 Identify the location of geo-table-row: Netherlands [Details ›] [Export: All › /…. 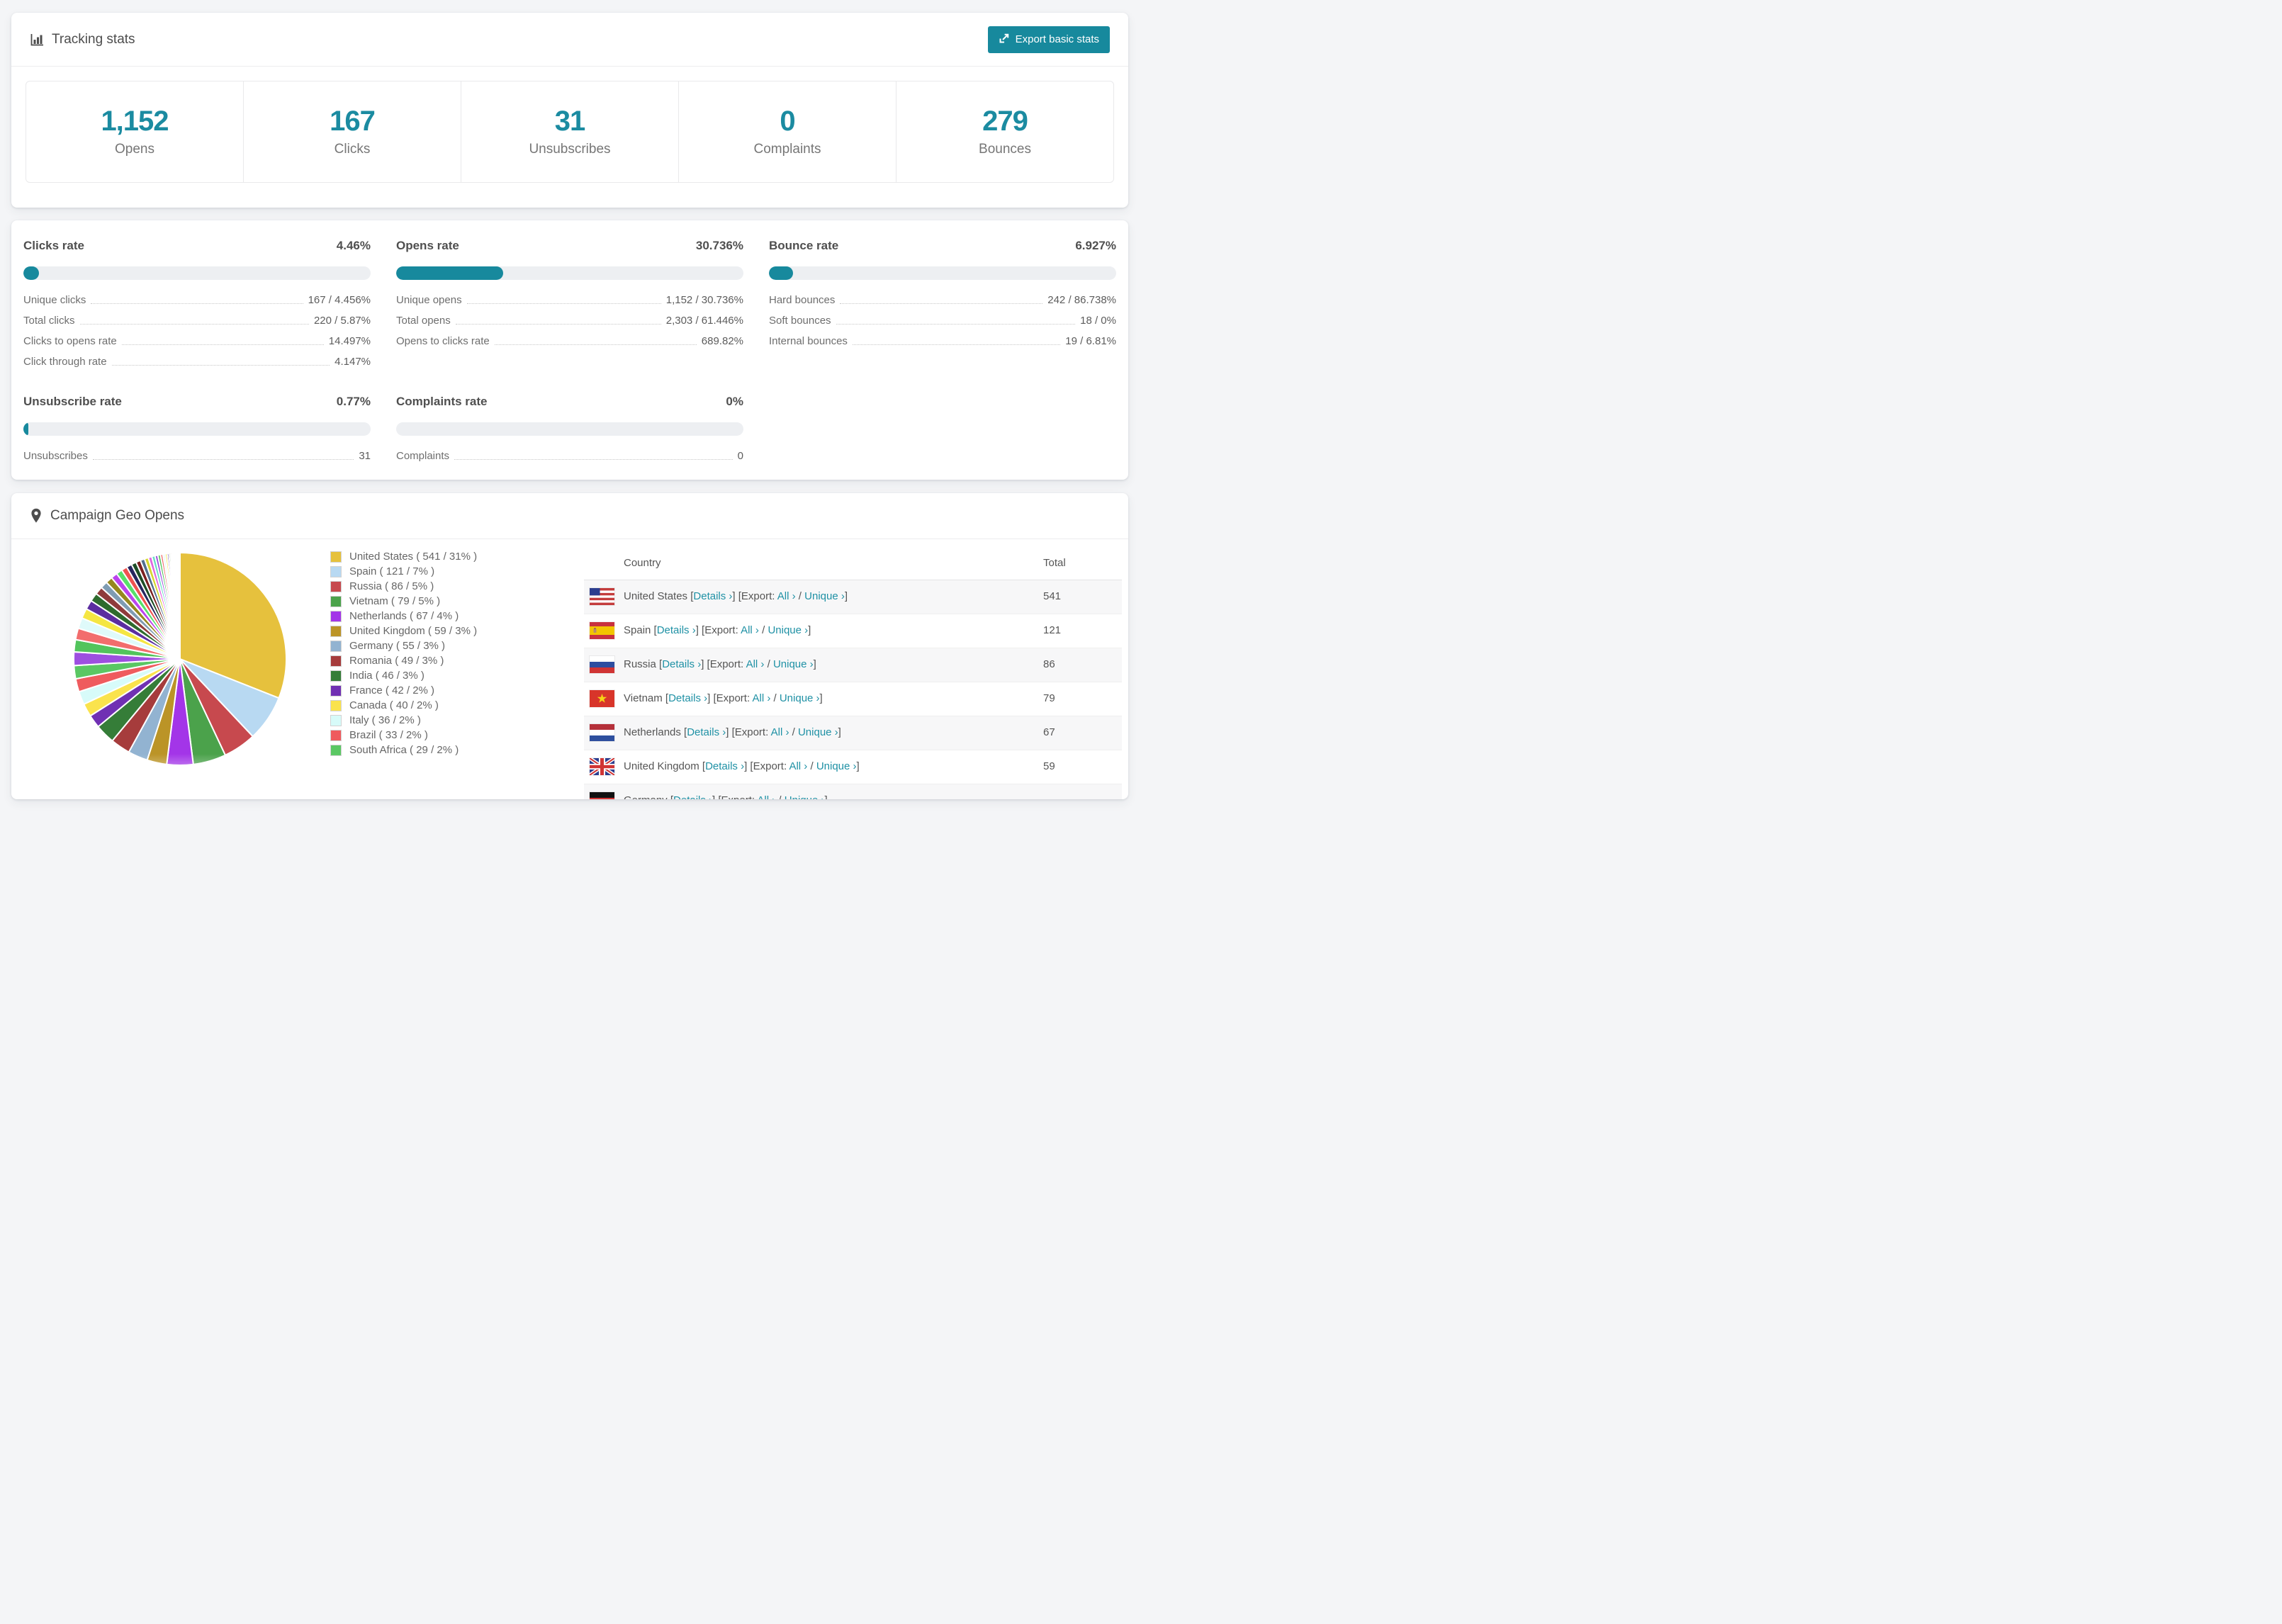
(853, 733).